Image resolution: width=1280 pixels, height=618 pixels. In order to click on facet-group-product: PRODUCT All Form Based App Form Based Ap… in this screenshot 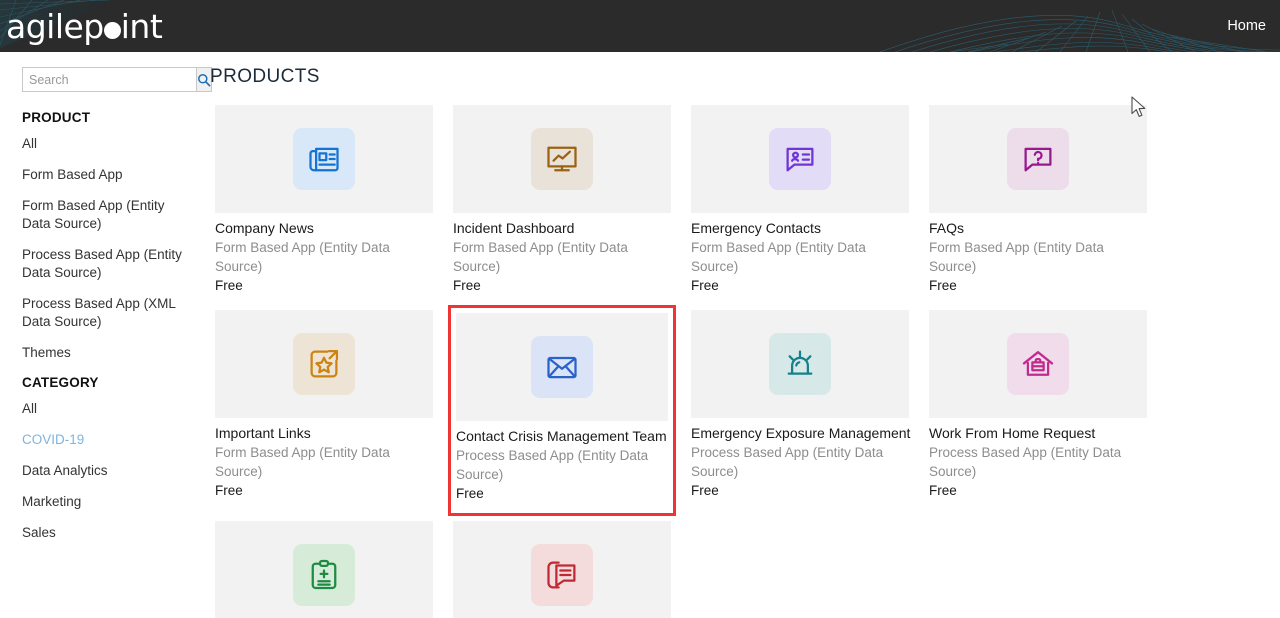, I will do `click(116, 236)`.